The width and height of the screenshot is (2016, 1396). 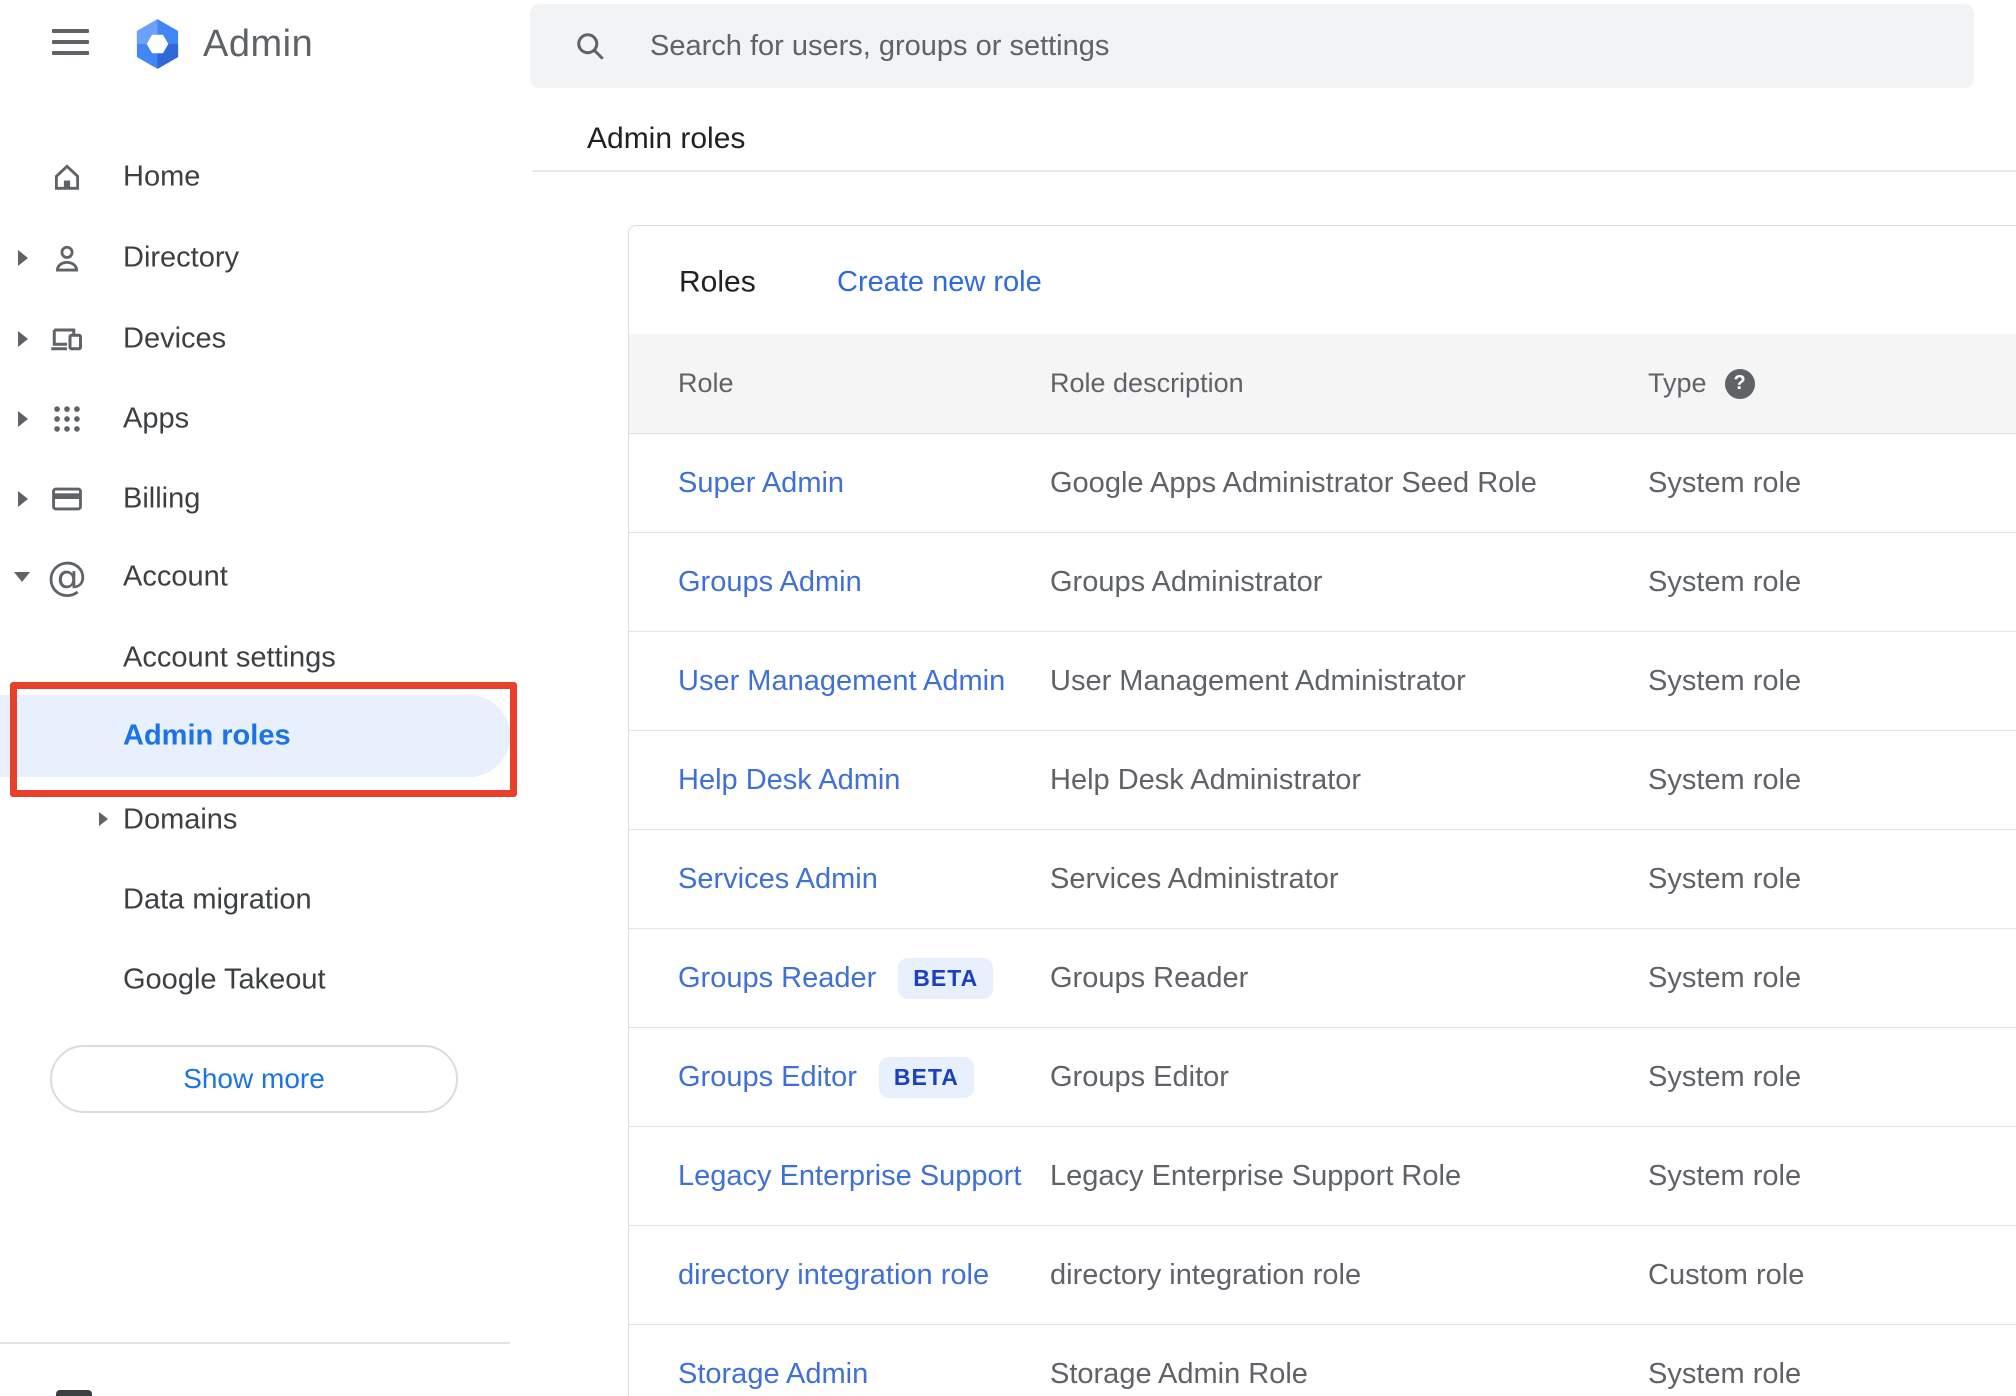 I want to click on role-description: Services Administrator, so click(x=1194, y=878).